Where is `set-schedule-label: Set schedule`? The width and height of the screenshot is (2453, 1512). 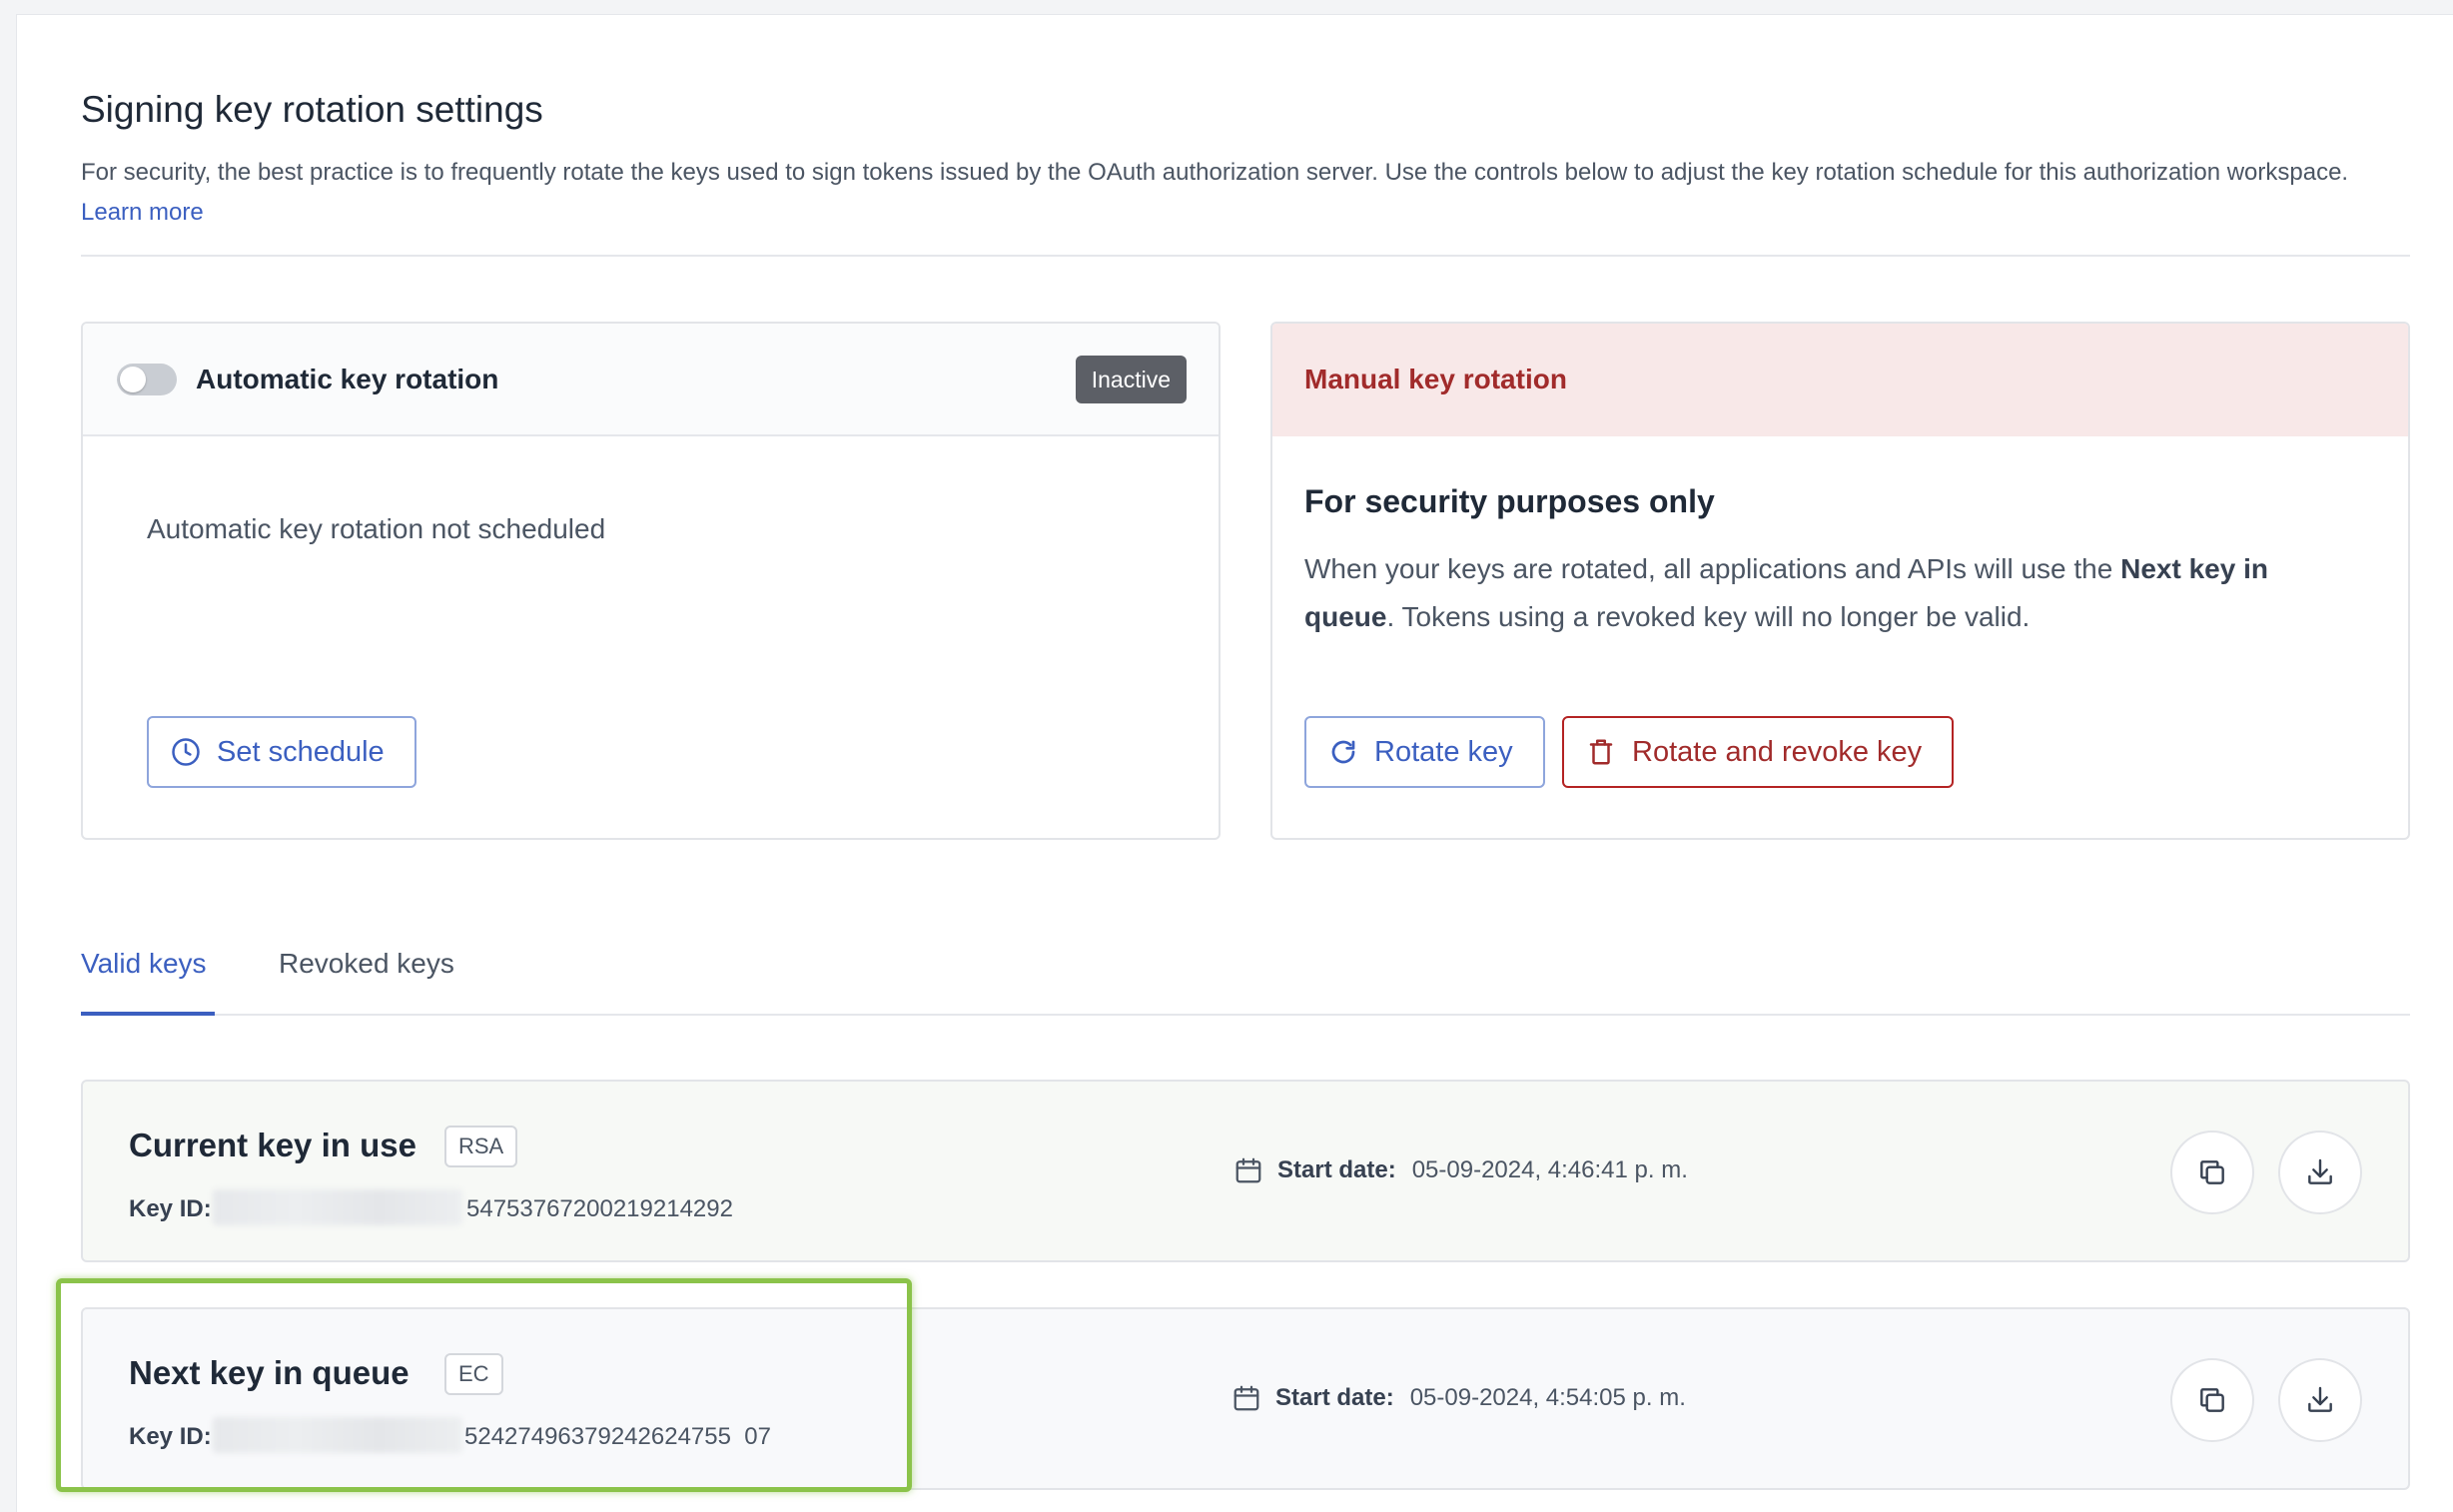 set-schedule-label: Set schedule is located at coordinates (301, 751).